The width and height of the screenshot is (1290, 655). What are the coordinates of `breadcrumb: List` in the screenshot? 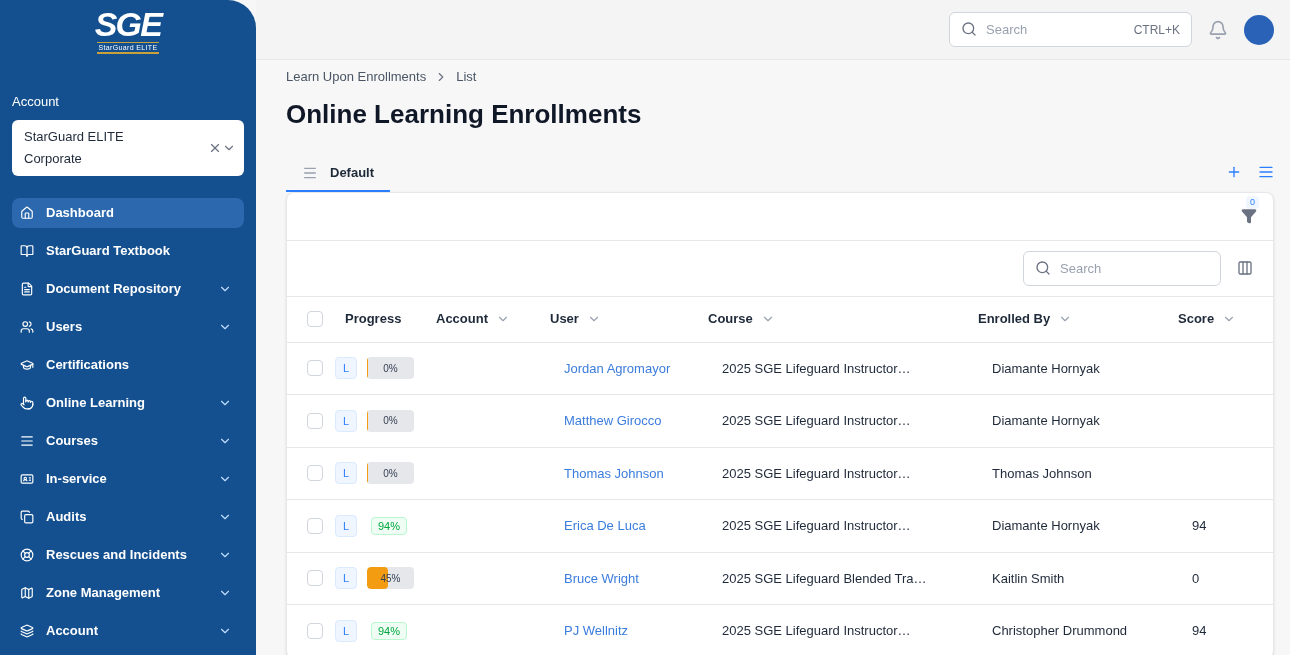 It's located at (466, 77).